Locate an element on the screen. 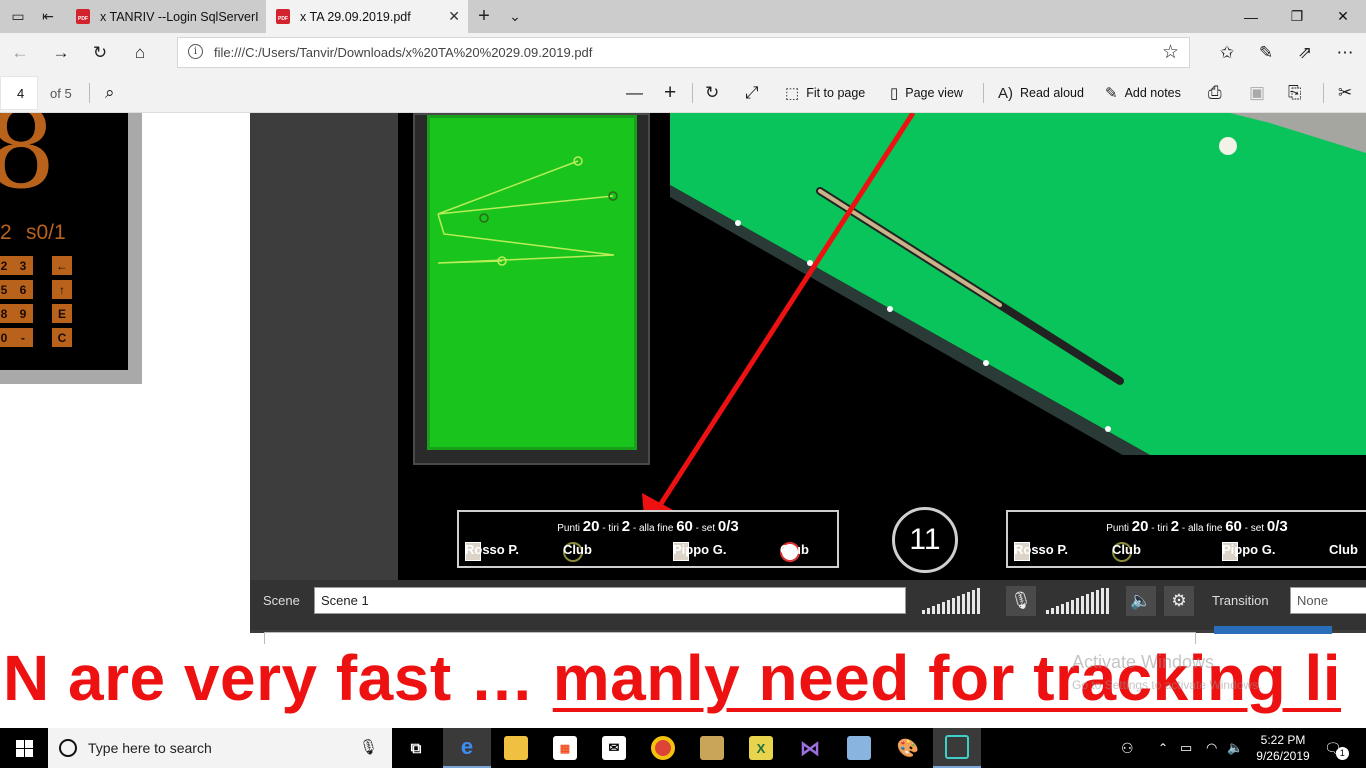  alla-fine-value: 60 is located at coordinates (684, 526).